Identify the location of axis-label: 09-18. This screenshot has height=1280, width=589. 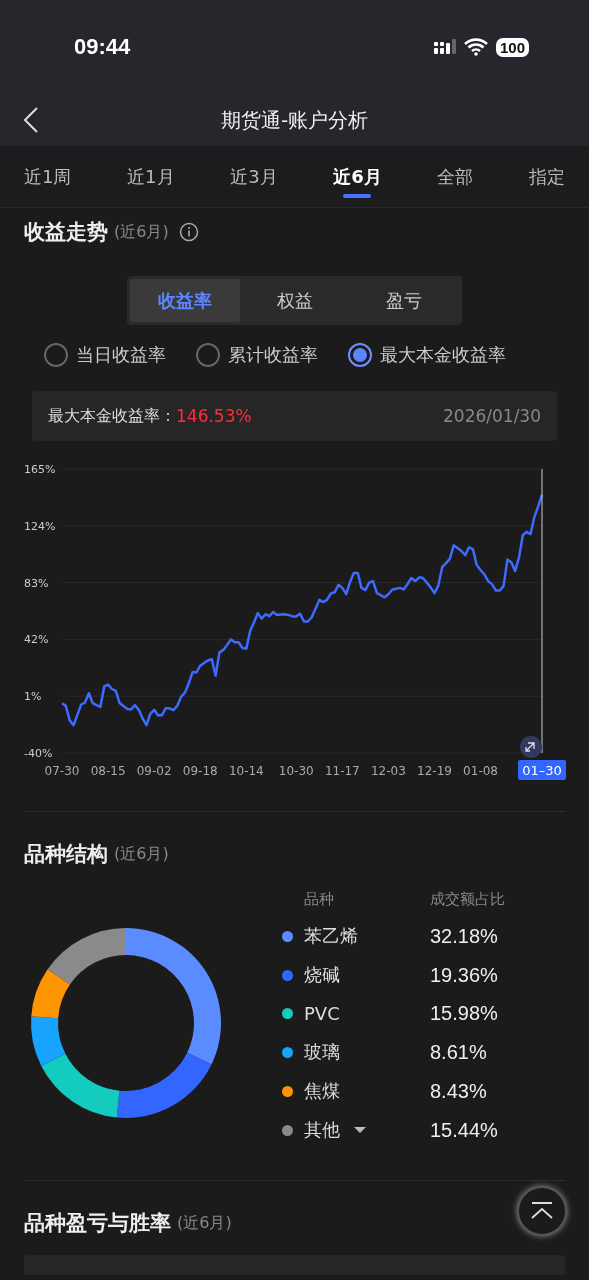
(200, 771).